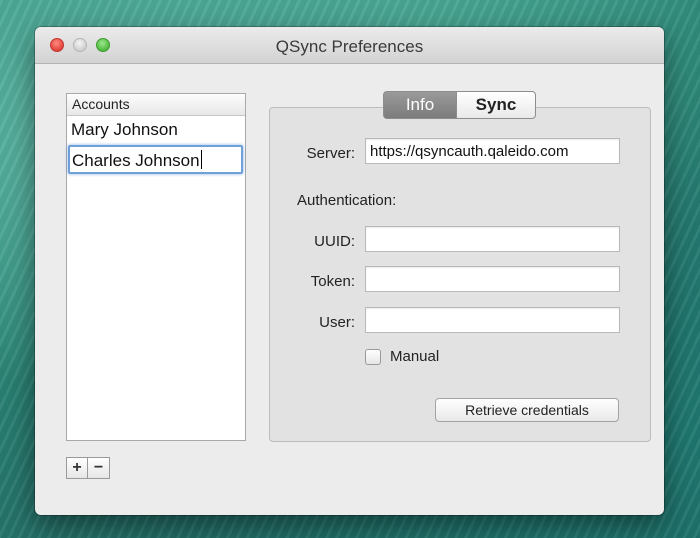 Image resolution: width=700 pixels, height=538 pixels. What do you see at coordinates (124, 129) in the screenshot?
I see `account-name: Mary Johnson` at bounding box center [124, 129].